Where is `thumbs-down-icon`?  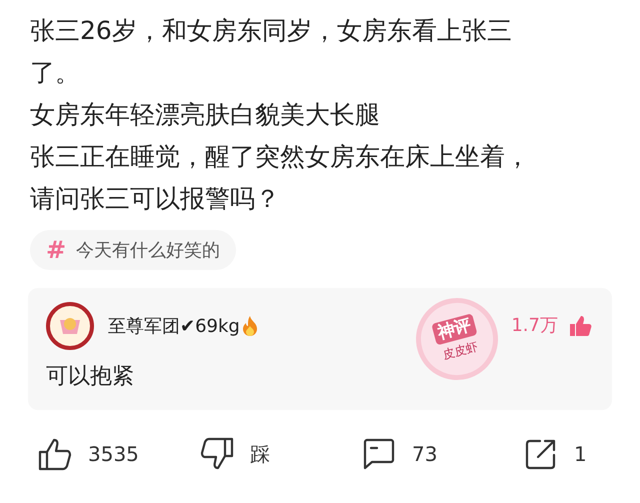 thumbs-down-icon is located at coordinates (217, 454).